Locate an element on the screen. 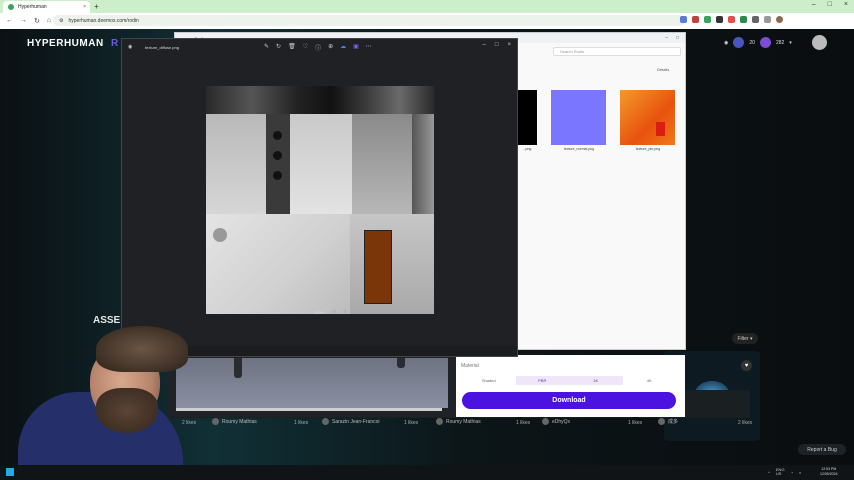 This screenshot has width=854, height=480. chevron-up-icon: ^ is located at coordinates (769, 472).